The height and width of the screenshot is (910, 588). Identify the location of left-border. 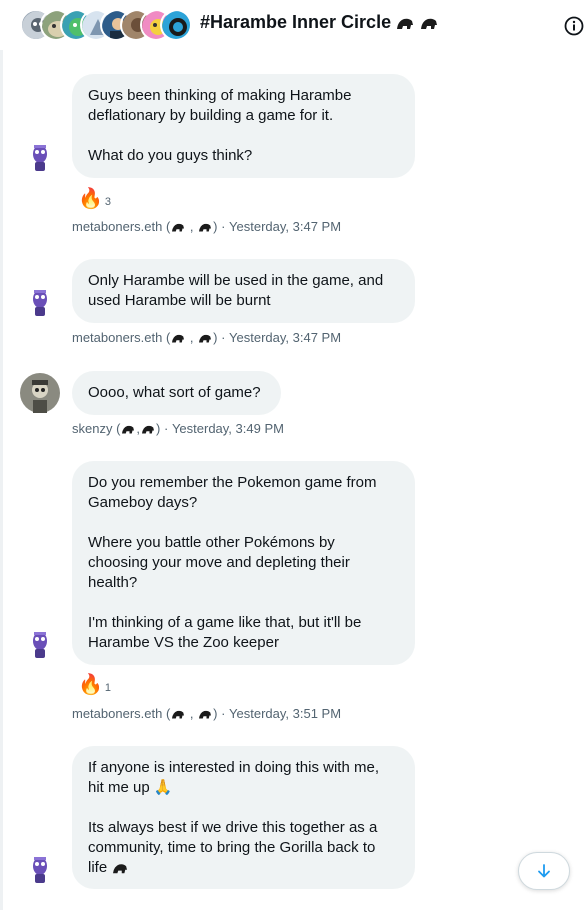
(1, 455).